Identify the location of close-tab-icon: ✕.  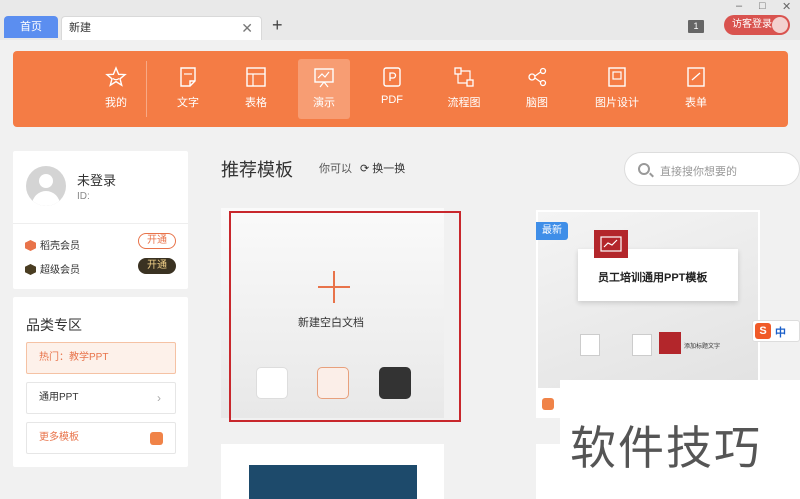
(247, 28).